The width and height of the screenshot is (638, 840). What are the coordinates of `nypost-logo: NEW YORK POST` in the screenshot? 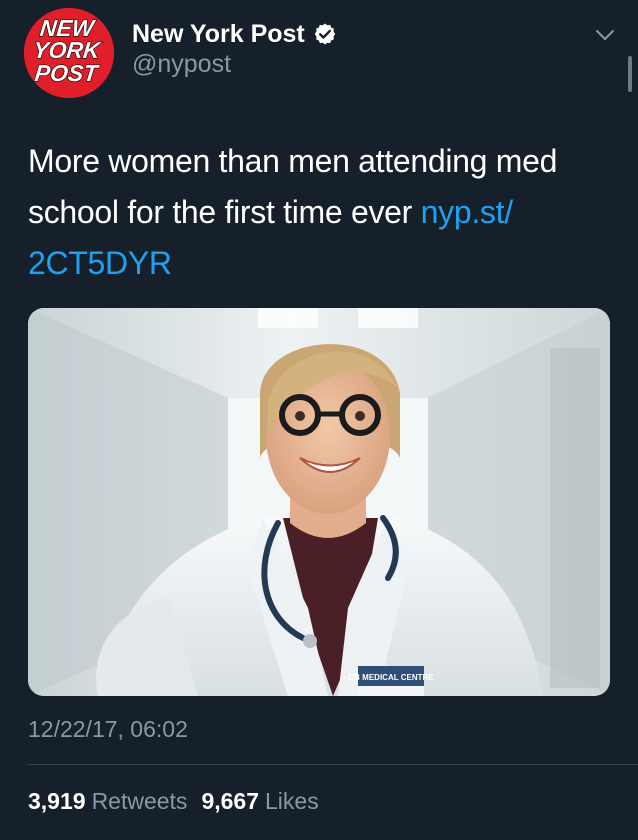 It's located at (69, 53).